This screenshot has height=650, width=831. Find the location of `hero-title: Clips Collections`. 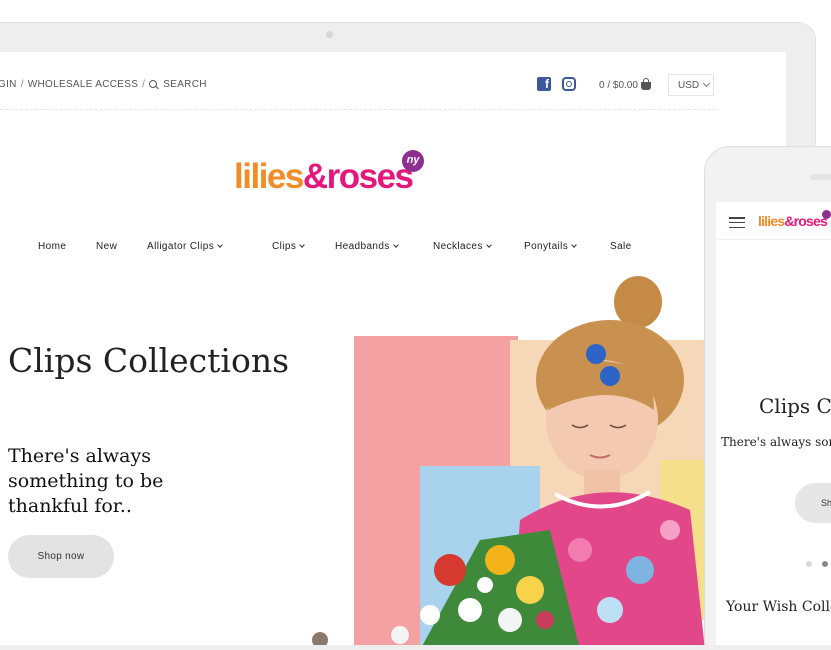

hero-title: Clips Collections is located at coordinates (149, 360).